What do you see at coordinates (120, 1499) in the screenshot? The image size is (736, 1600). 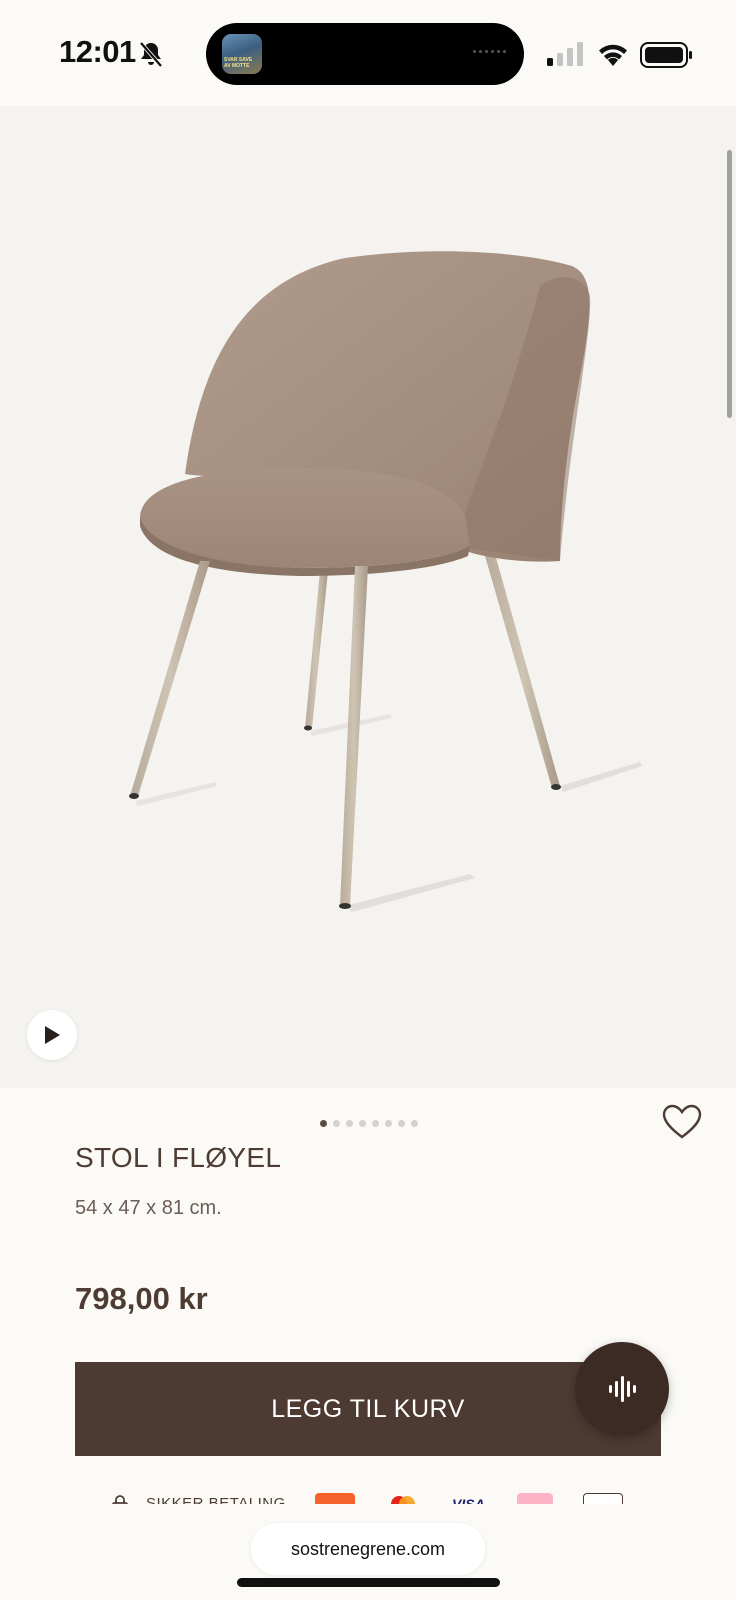 I see `lock-icon` at bounding box center [120, 1499].